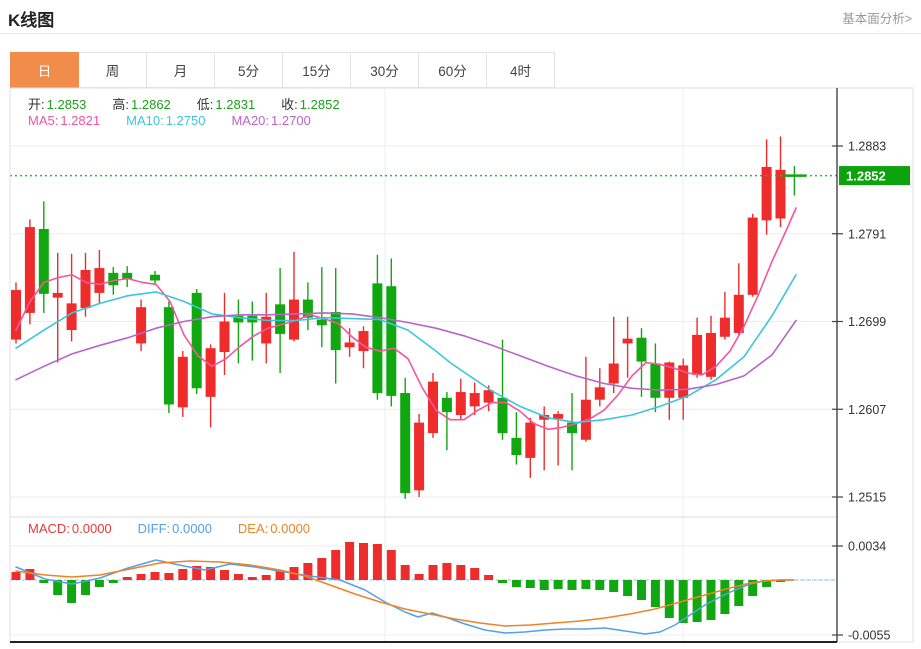 The height and width of the screenshot is (649, 921). What do you see at coordinates (867, 147) in the screenshot?
I see `axis-label: 1.2883` at bounding box center [867, 147].